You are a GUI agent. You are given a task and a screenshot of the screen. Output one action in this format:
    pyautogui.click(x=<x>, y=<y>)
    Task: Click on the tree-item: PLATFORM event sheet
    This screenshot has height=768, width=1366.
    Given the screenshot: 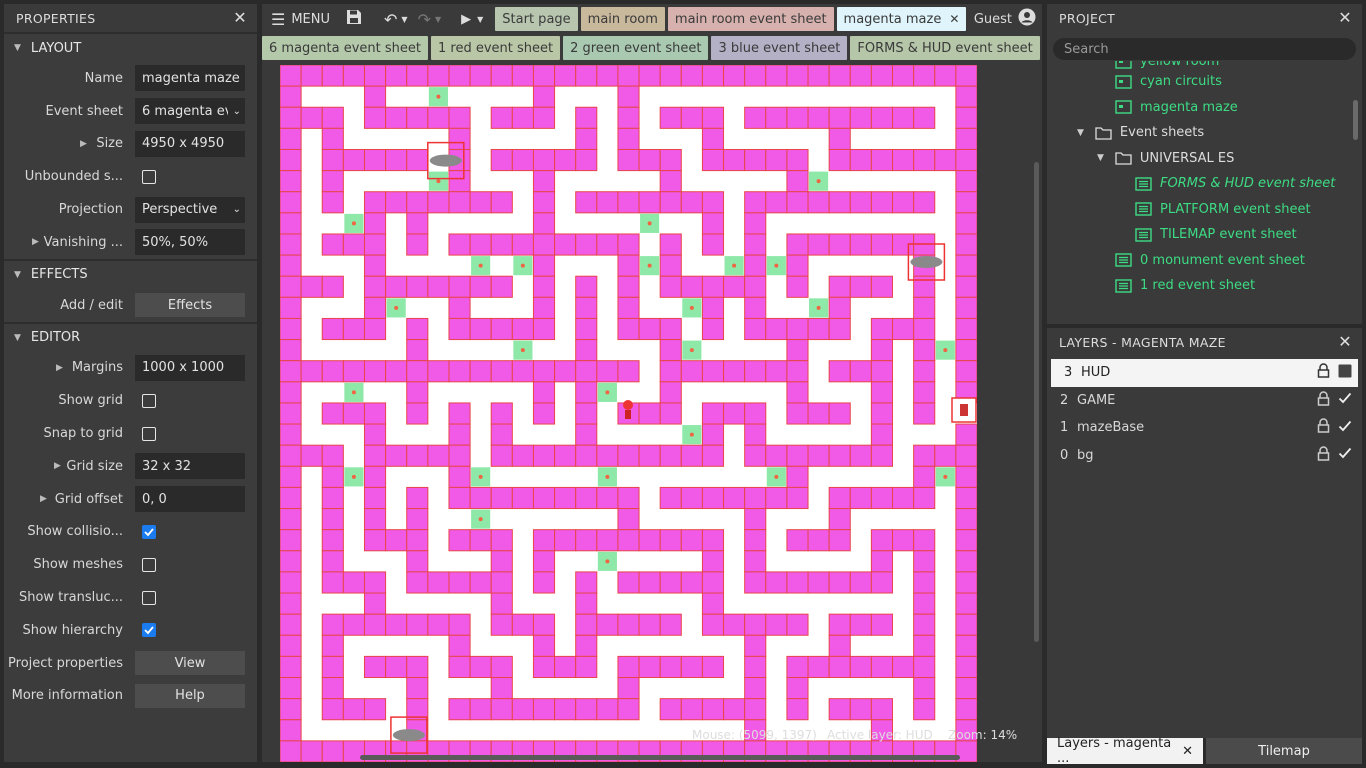 What is the action you would take?
    pyautogui.click(x=1197, y=210)
    